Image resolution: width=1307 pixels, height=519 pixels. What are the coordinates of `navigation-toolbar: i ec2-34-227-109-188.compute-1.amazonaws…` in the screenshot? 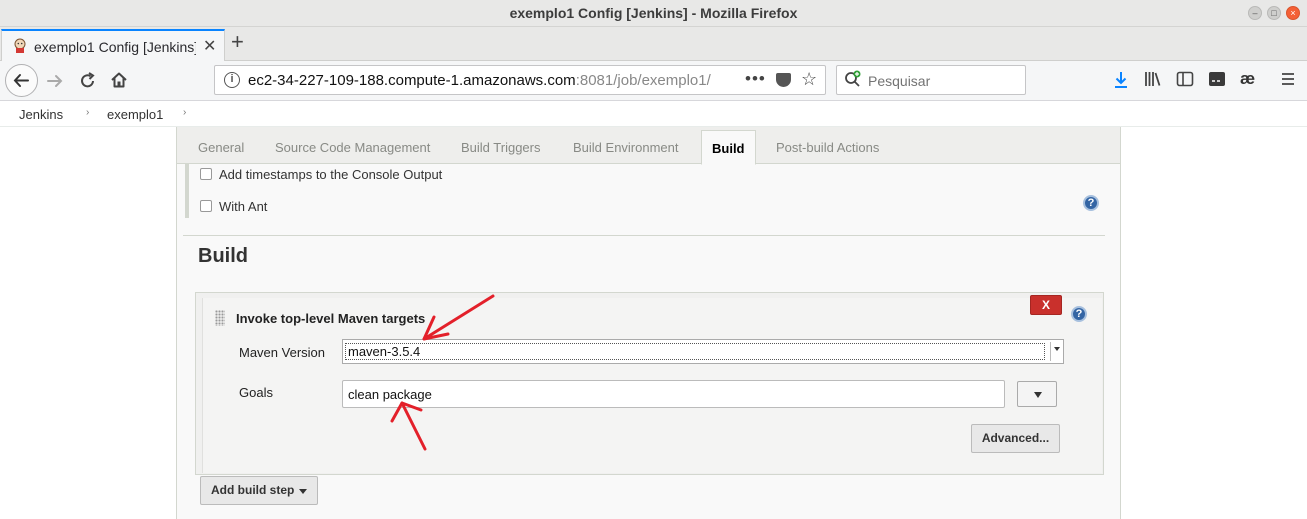 It's located at (653, 81).